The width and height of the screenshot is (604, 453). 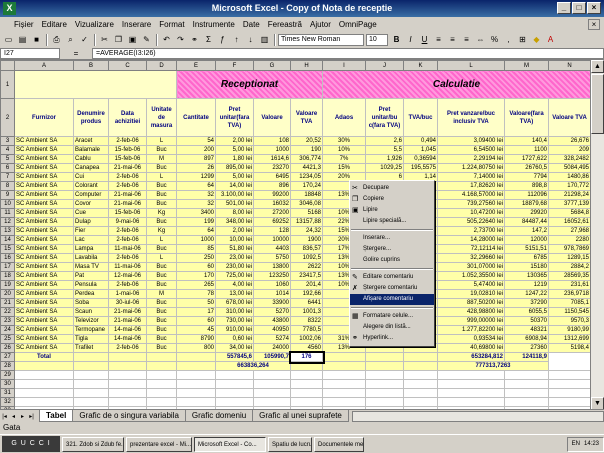 I want to click on row-header: 10, so click(x=7, y=204).